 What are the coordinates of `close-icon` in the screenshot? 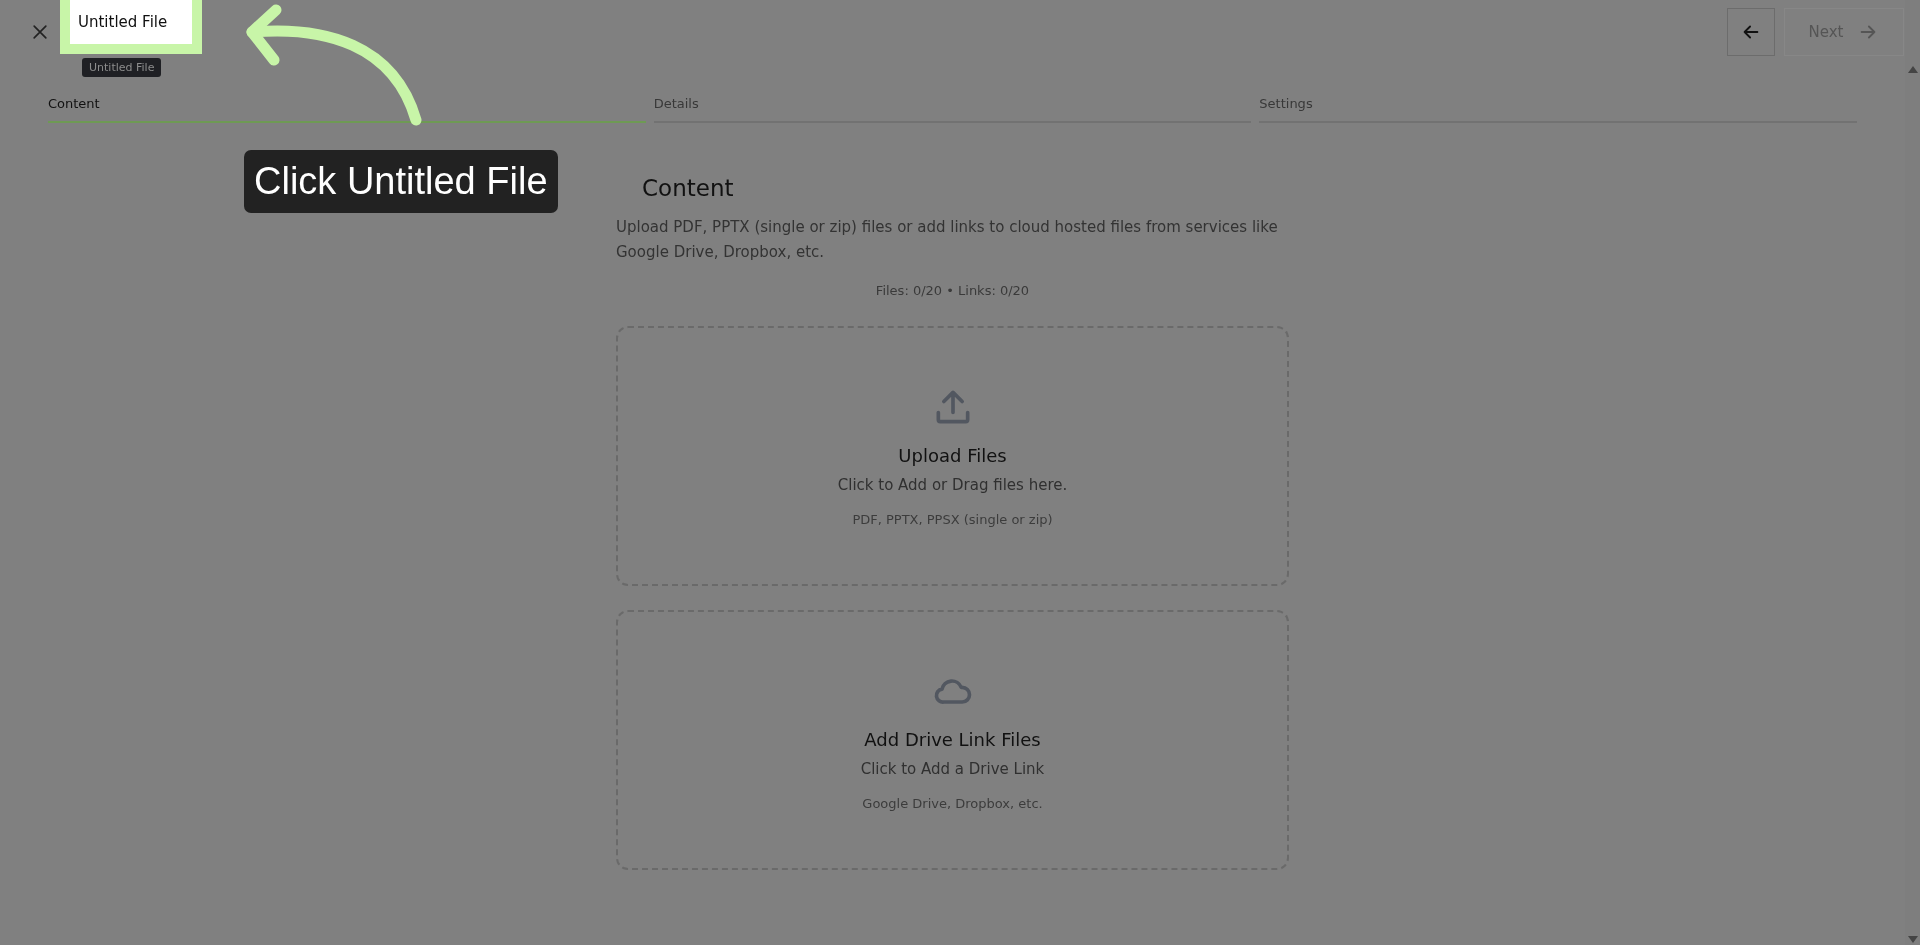 It's located at (40, 32).